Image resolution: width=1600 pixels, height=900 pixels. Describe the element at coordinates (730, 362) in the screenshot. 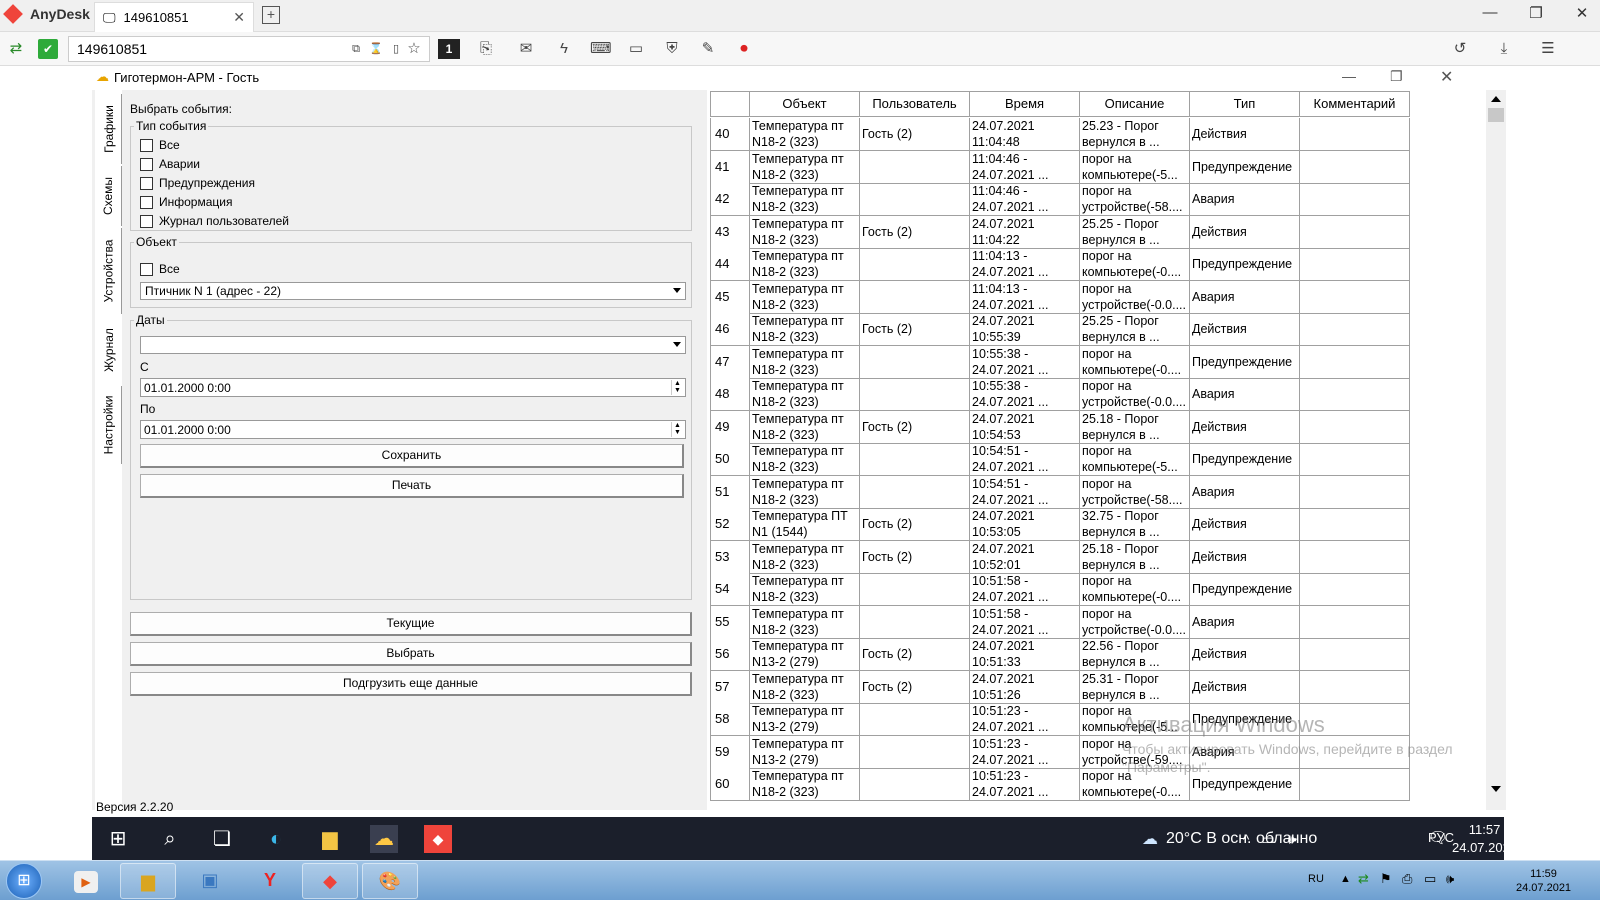

I see `row-number: 47` at that location.